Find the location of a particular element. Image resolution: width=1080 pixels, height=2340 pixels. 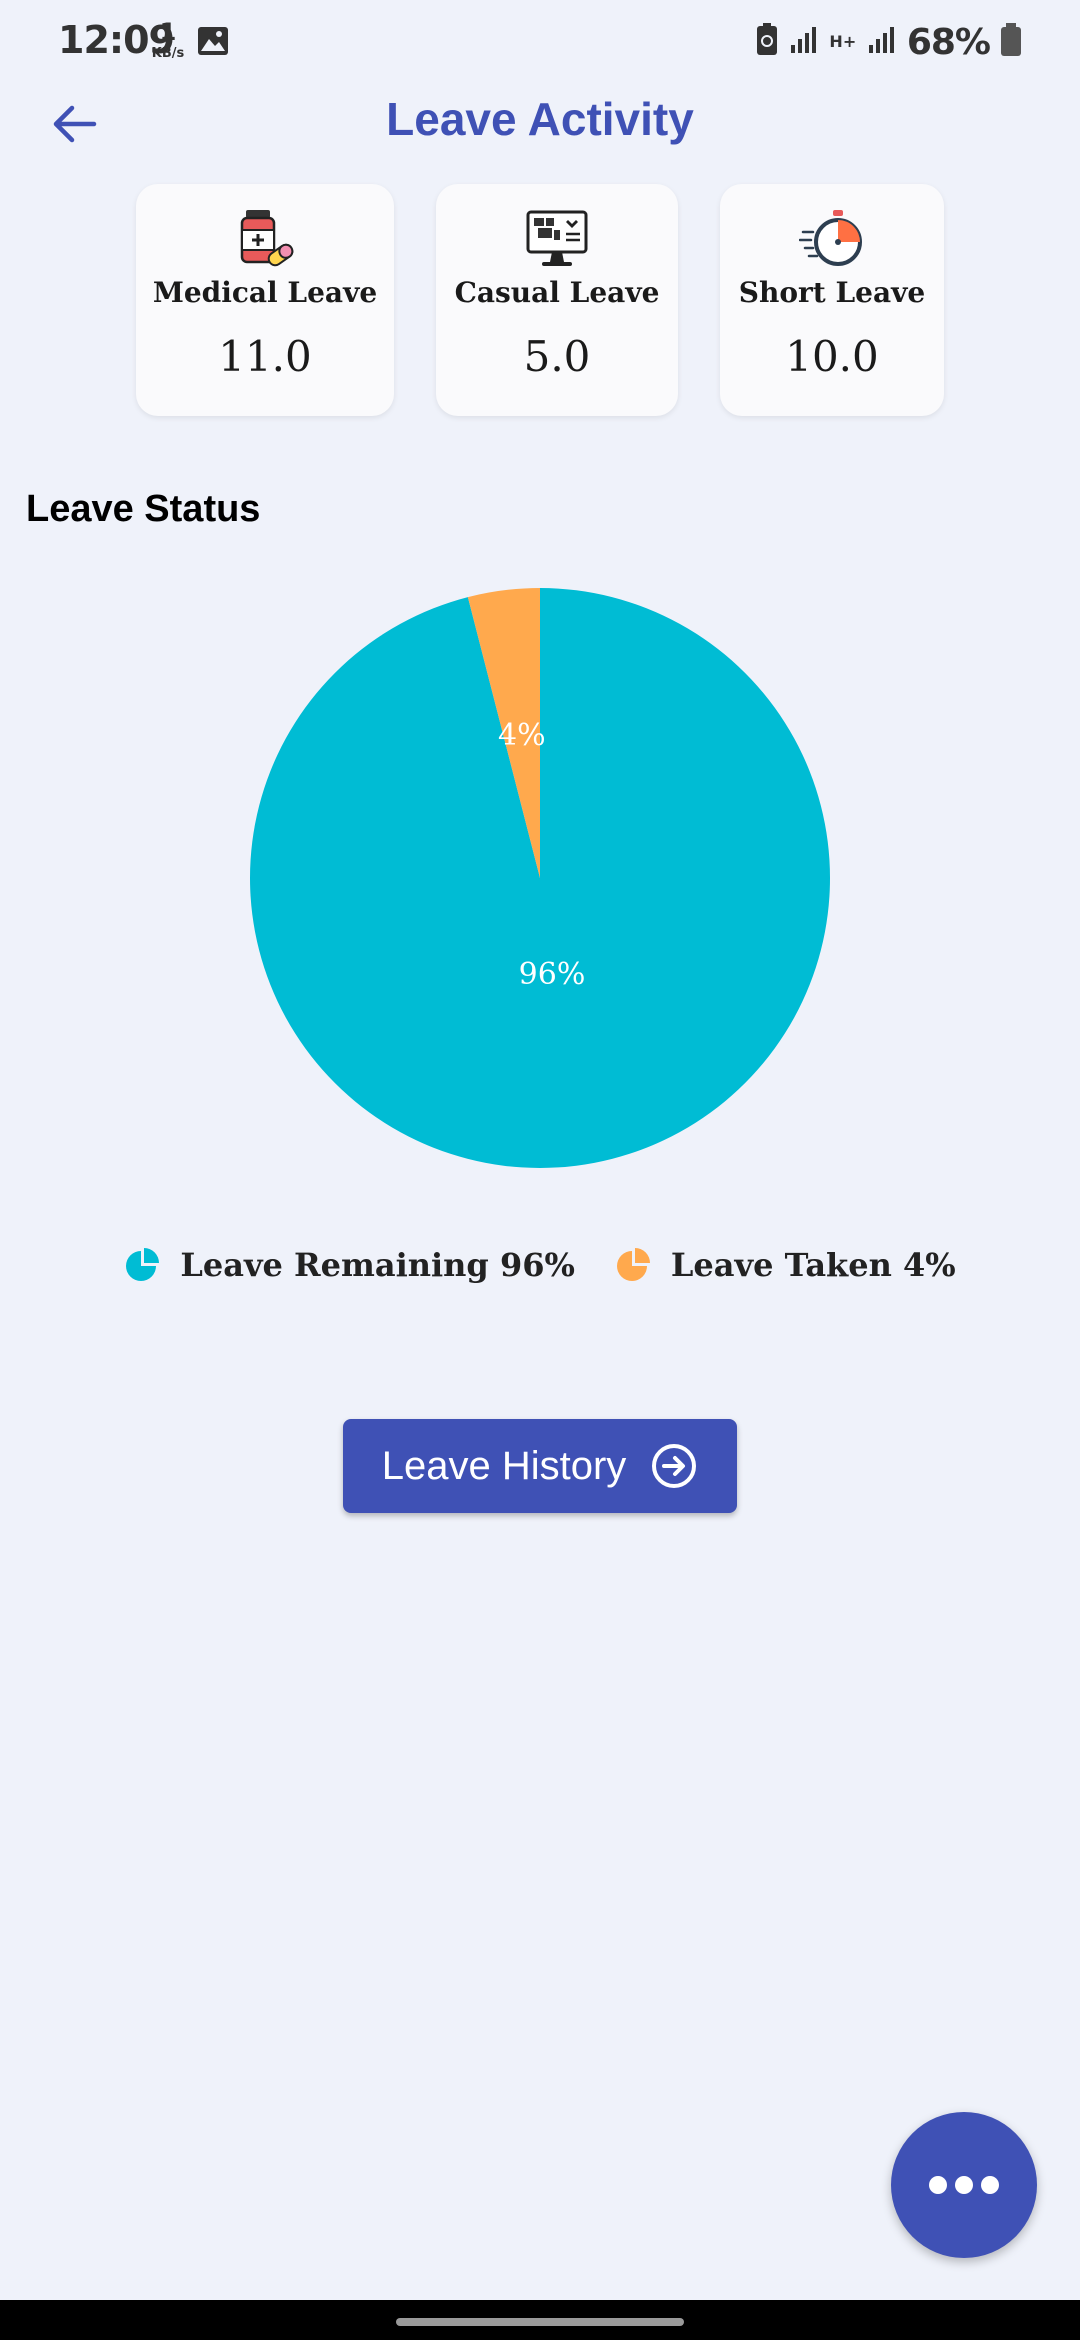

more-options-fab is located at coordinates (964, 2185).